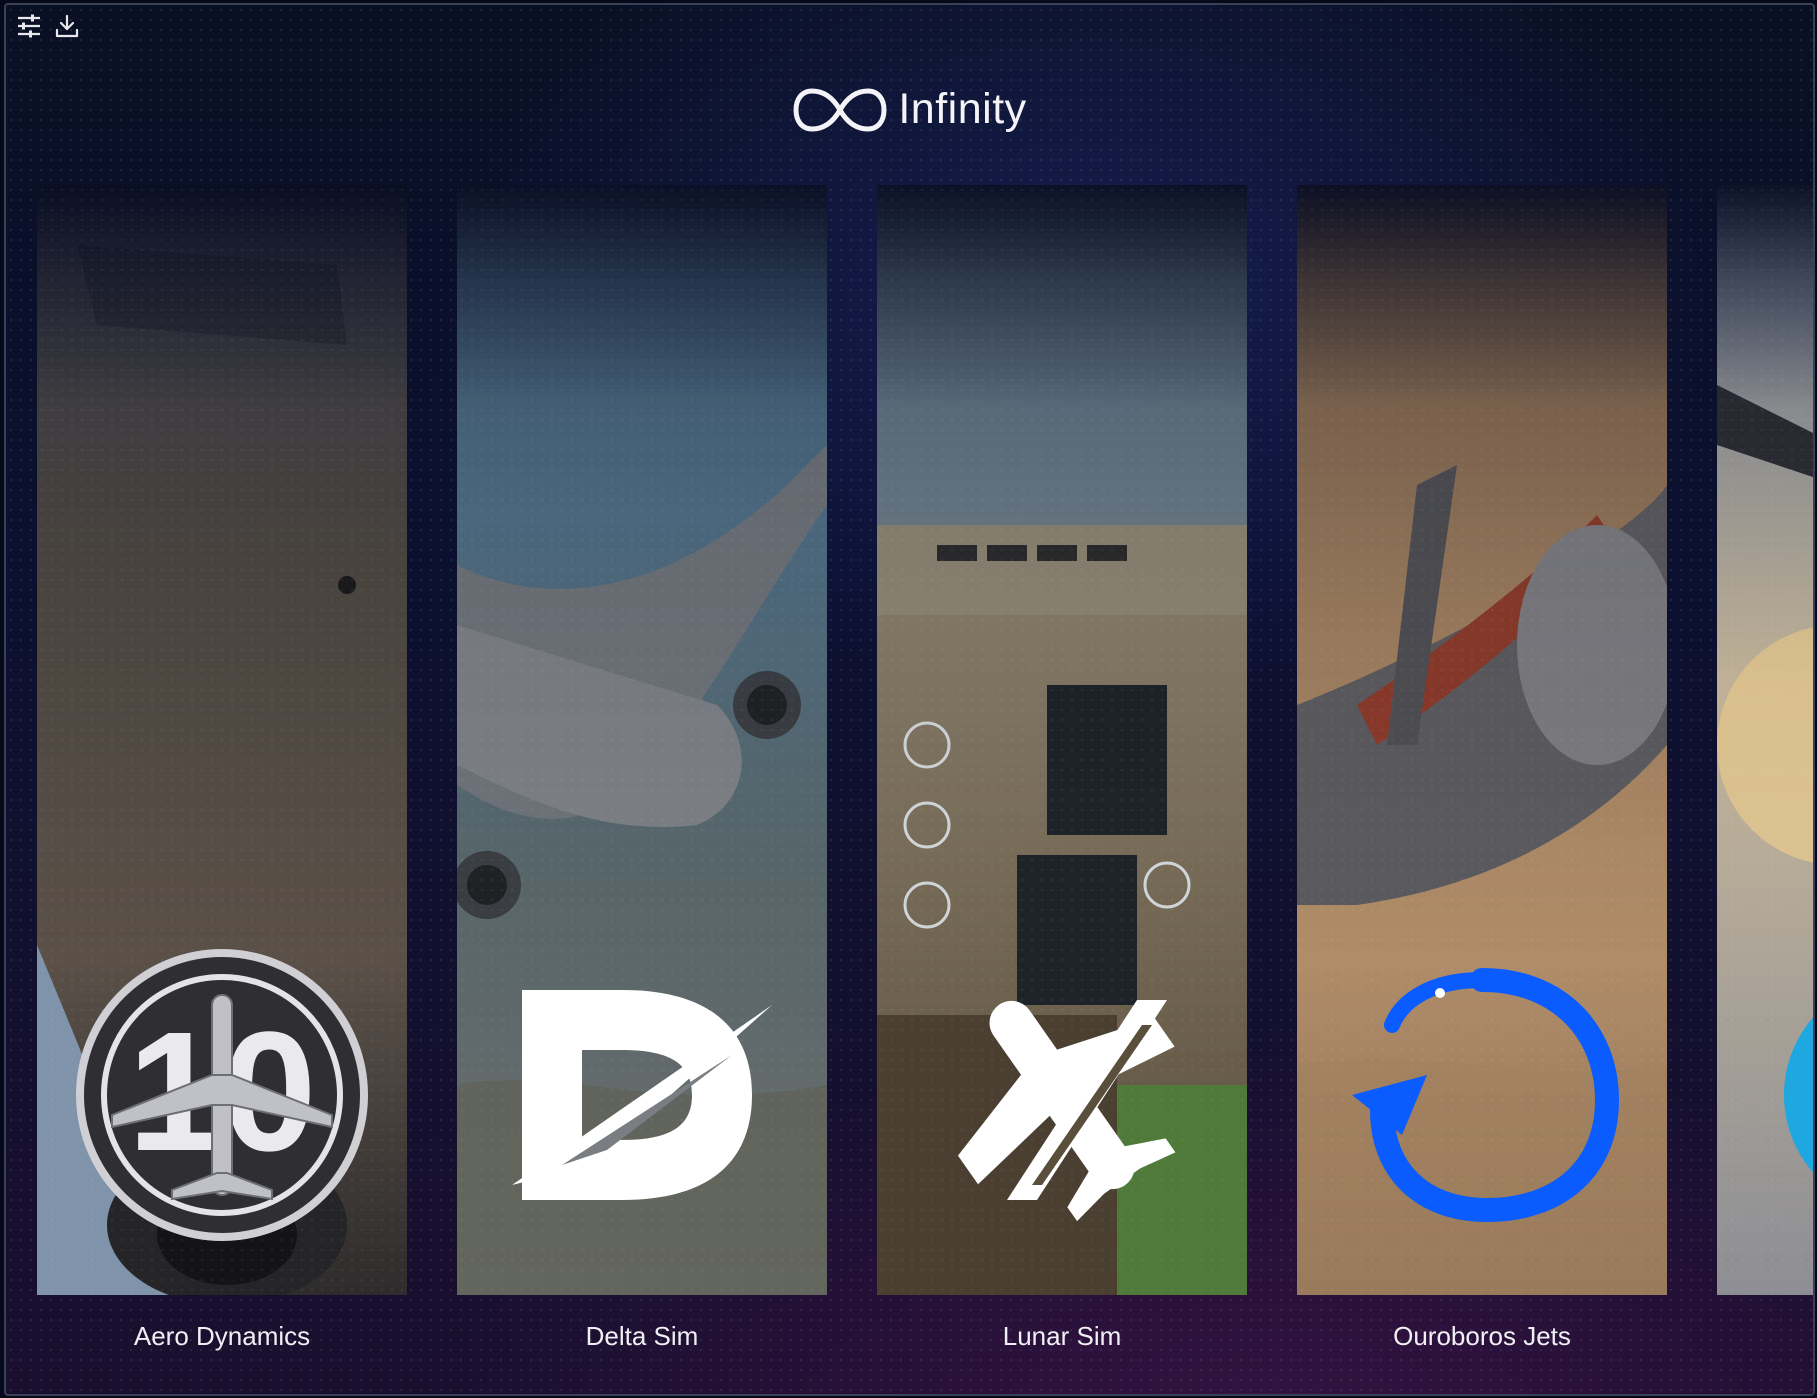  What do you see at coordinates (48, 26) in the screenshot?
I see `toolbar` at bounding box center [48, 26].